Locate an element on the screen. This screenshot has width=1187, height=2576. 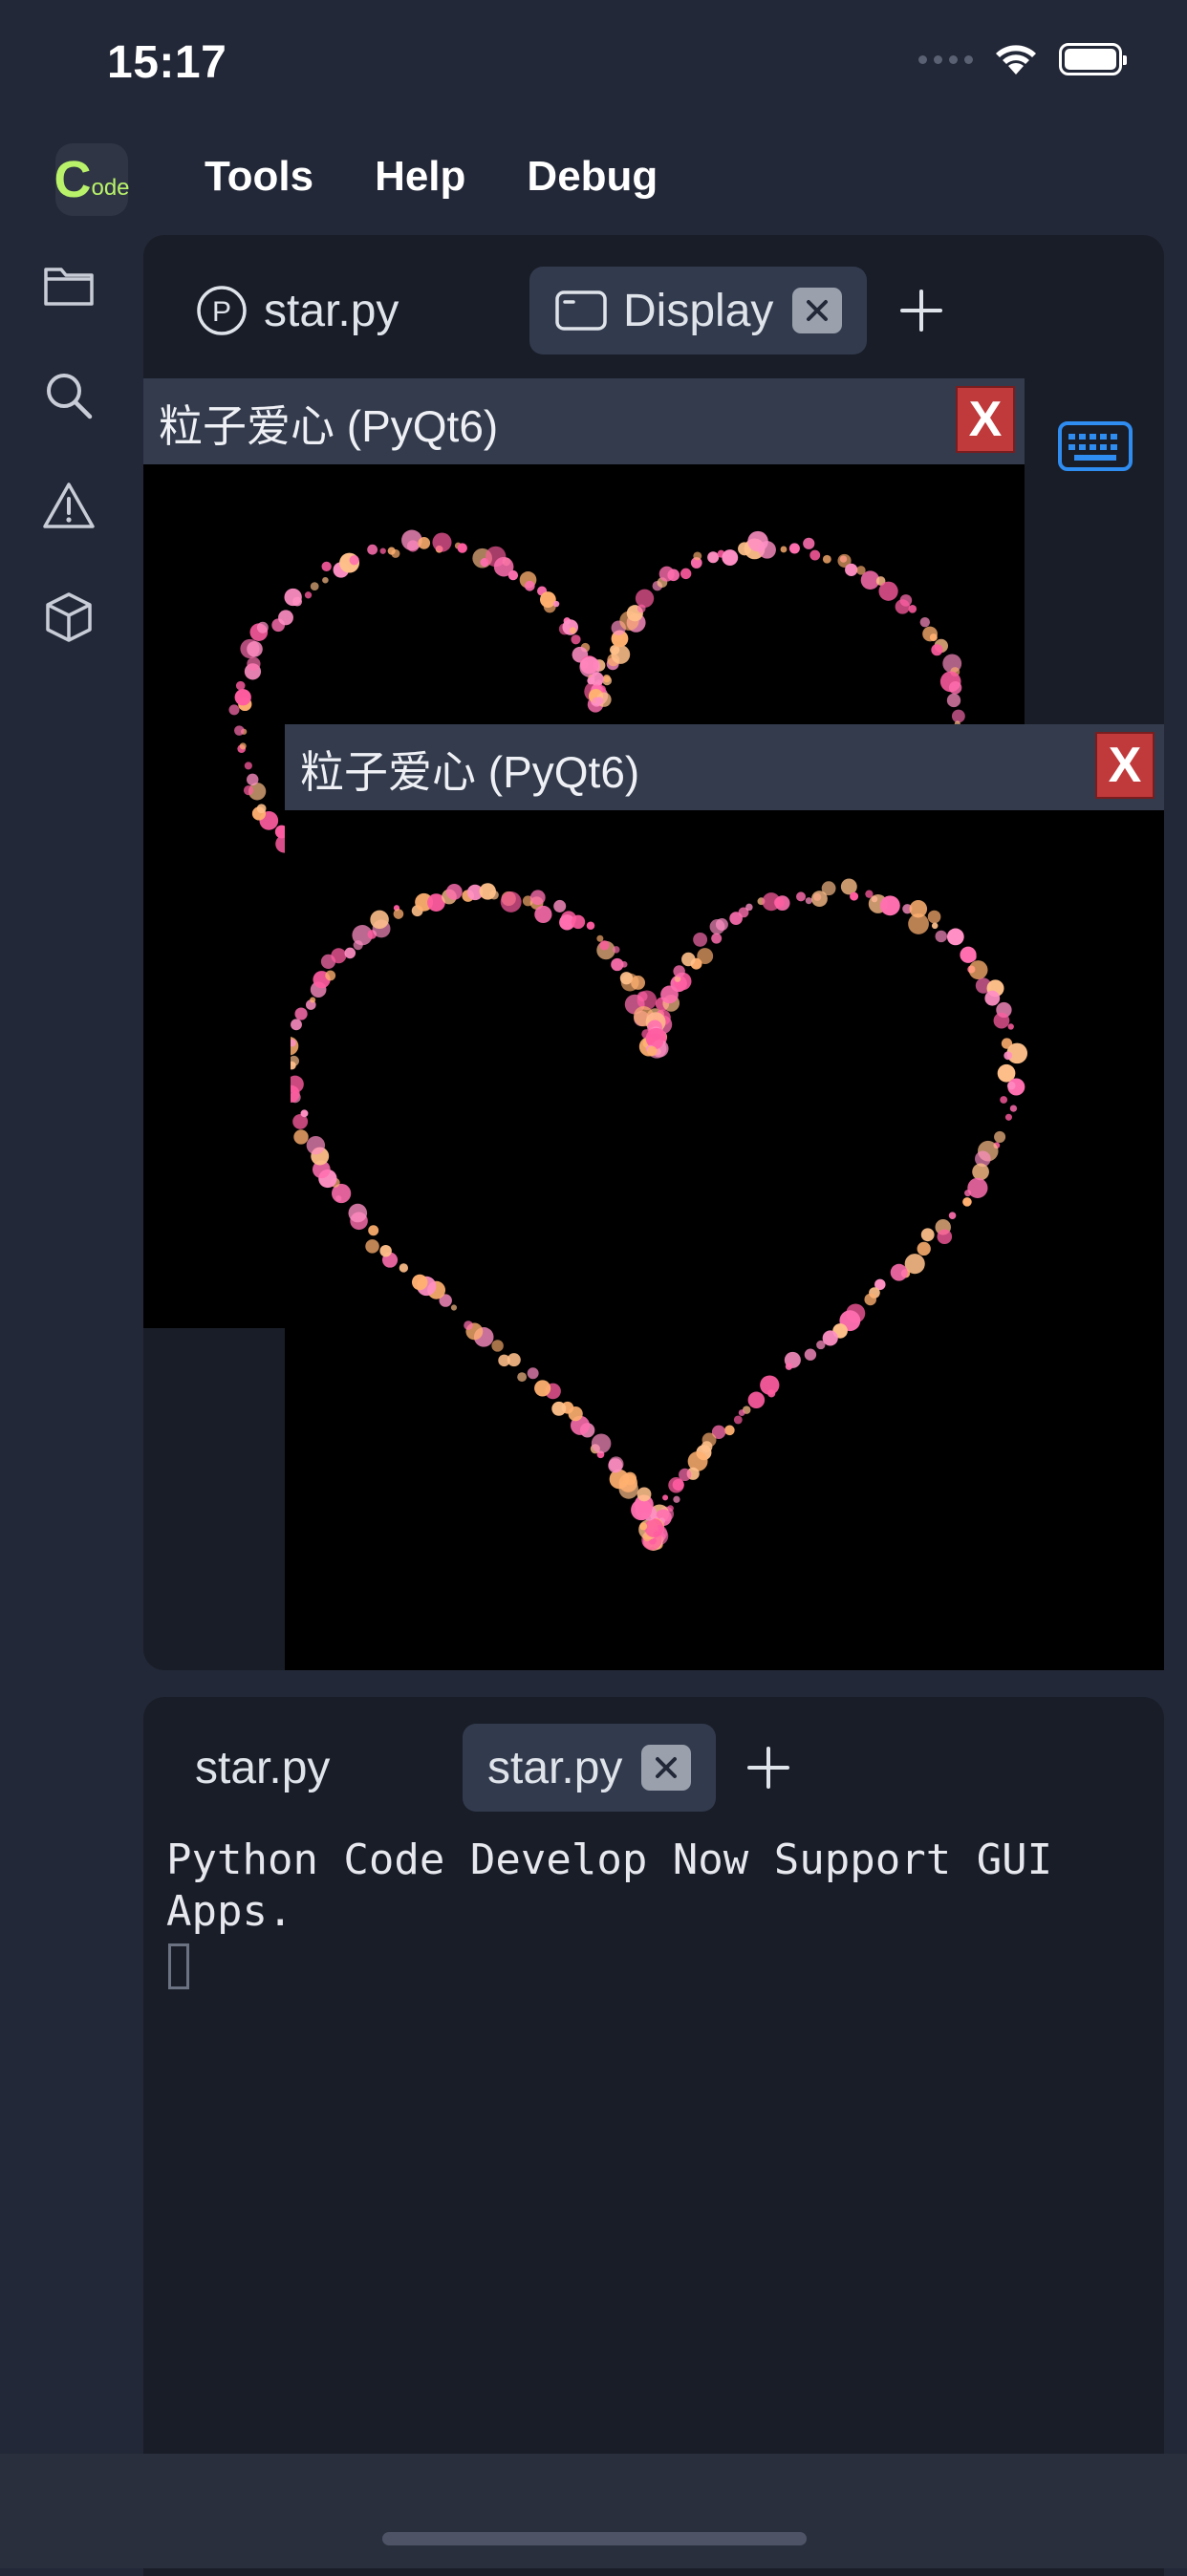
tab-display: Display is located at coordinates (698, 310).